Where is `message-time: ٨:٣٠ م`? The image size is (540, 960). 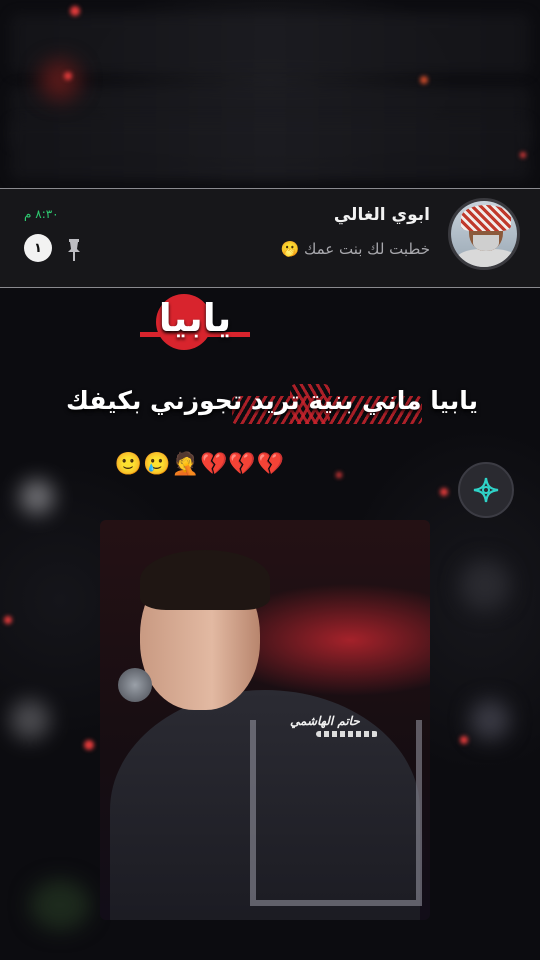 message-time: ٨:٣٠ م is located at coordinates (41, 214).